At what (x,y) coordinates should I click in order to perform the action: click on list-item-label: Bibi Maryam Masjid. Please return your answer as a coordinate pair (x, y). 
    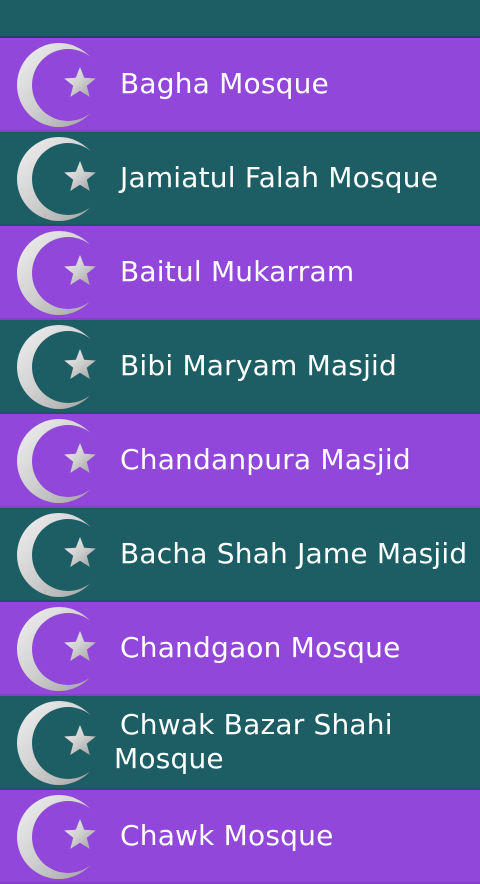
    Looking at the image, I should click on (259, 365).